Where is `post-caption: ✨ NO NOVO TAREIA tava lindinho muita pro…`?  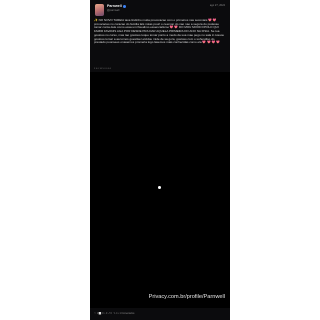 post-caption: ✨ NO NOVO TAREIA tava lindinho muita pro… is located at coordinates (159, 31).